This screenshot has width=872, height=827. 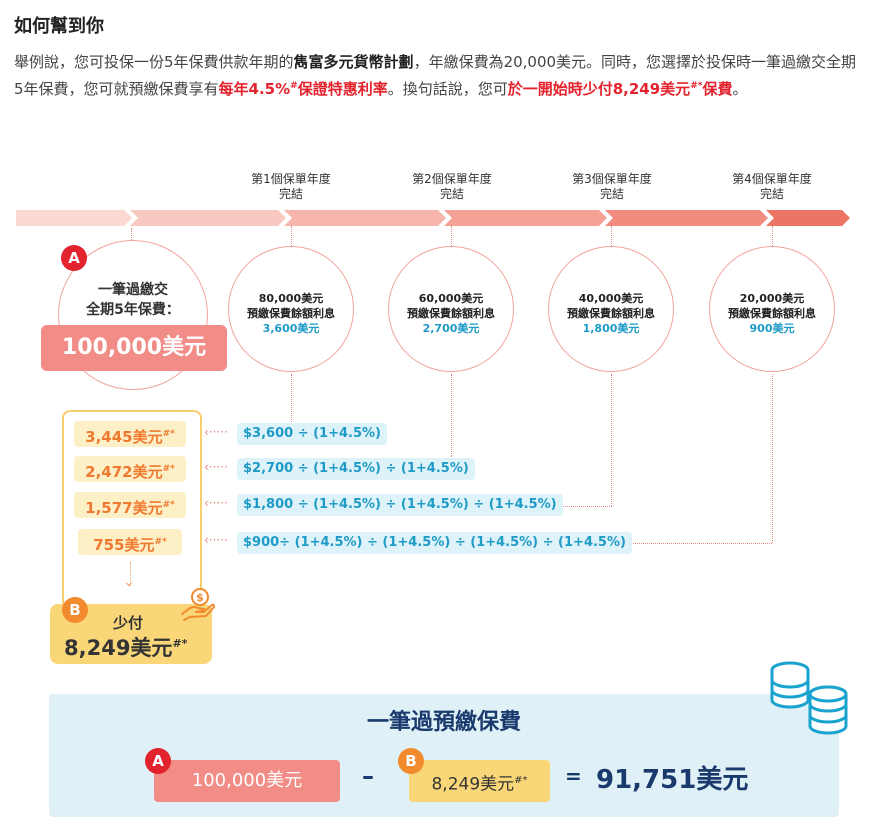 What do you see at coordinates (672, 780) in the screenshot?
I see `summary-total: 91,751美元` at bounding box center [672, 780].